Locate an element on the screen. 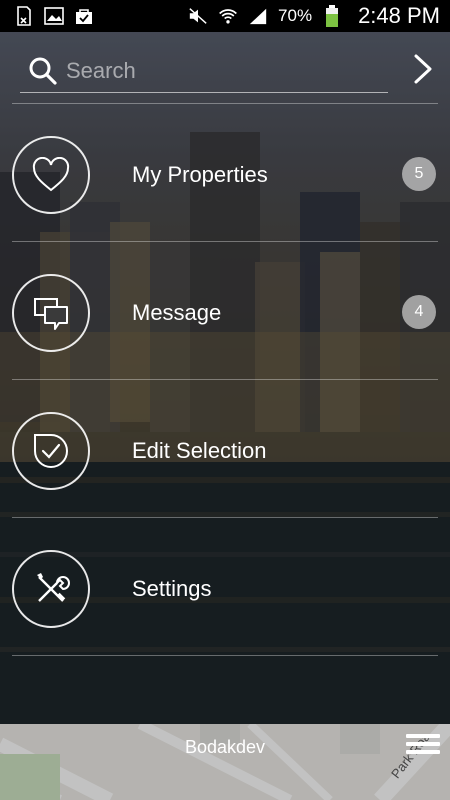  tools-icon is located at coordinates (51, 589).